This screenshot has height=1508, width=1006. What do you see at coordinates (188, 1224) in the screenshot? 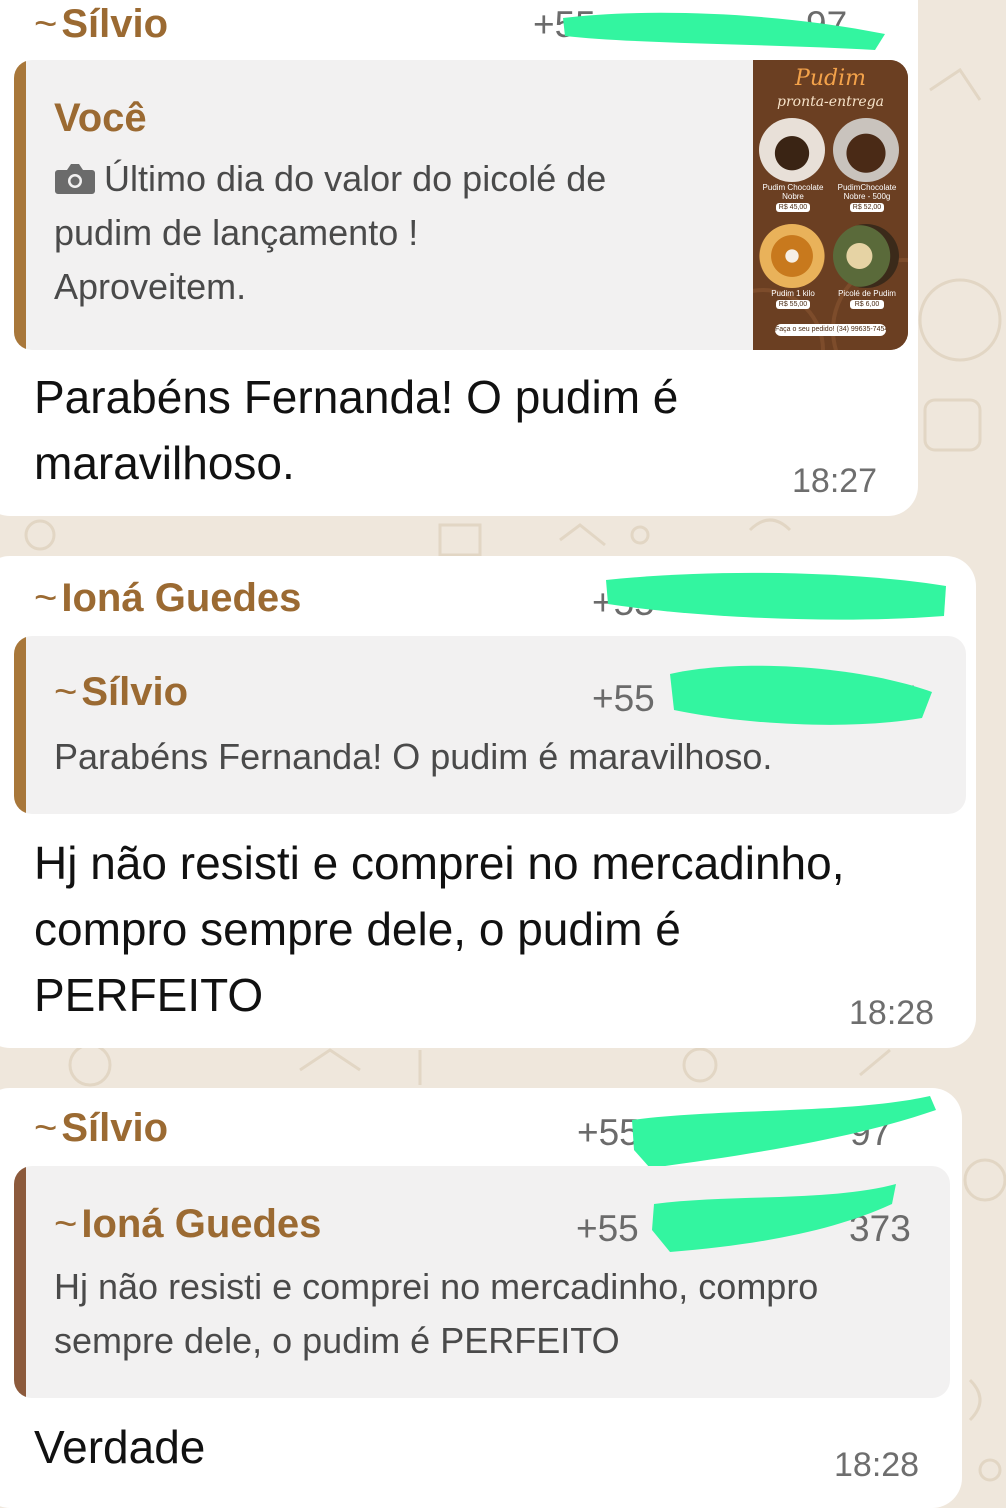
I see `quote-author: ~ Ioná Guedes` at bounding box center [188, 1224].